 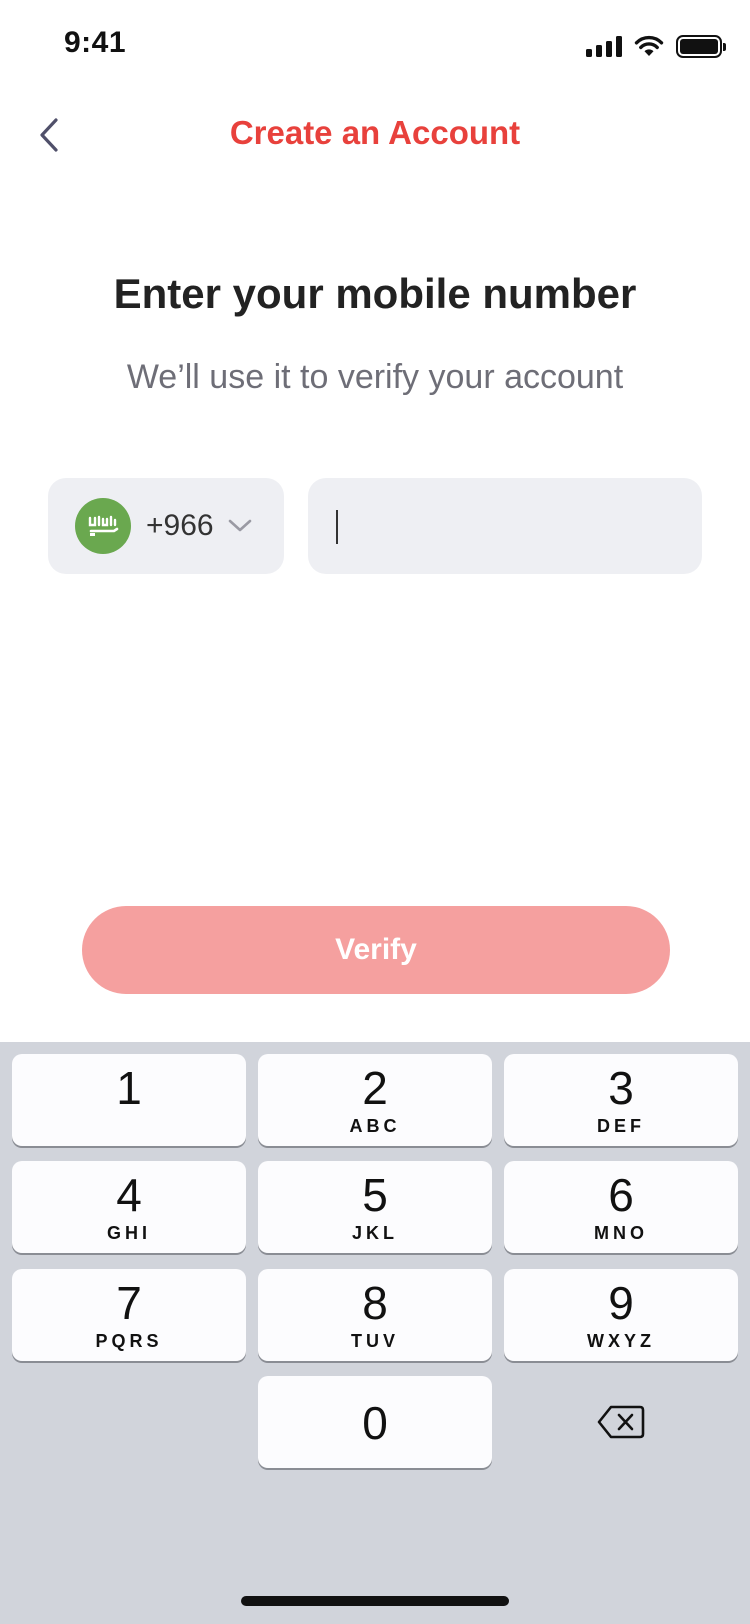 I want to click on key-letters: PQRS, so click(x=129, y=1341).